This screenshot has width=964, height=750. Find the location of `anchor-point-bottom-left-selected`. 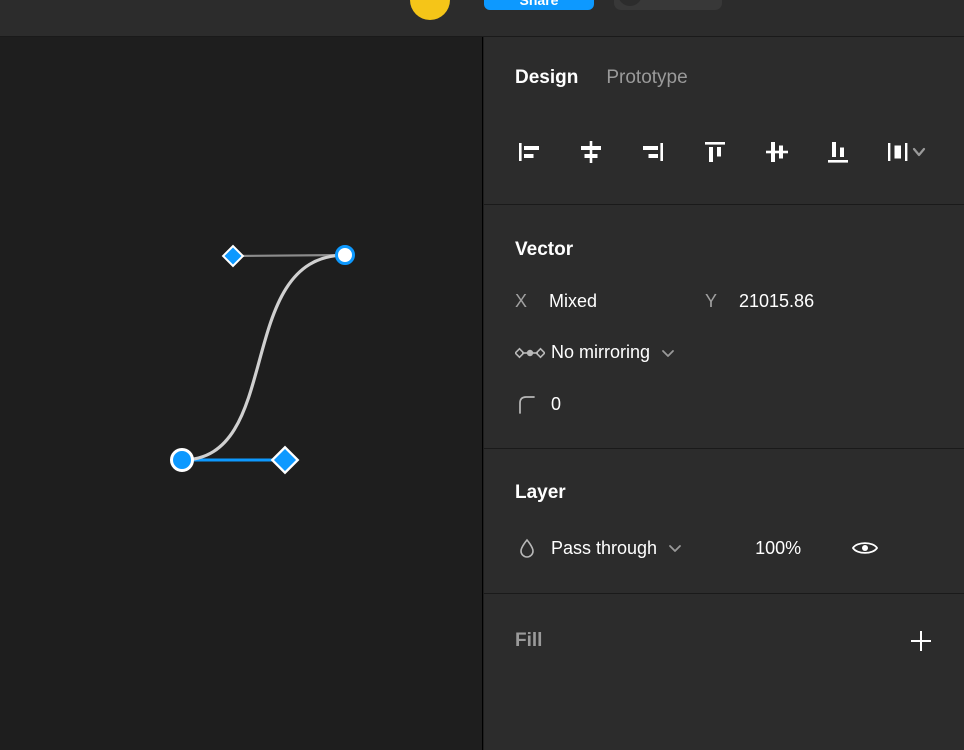

anchor-point-bottom-left-selected is located at coordinates (182, 460).